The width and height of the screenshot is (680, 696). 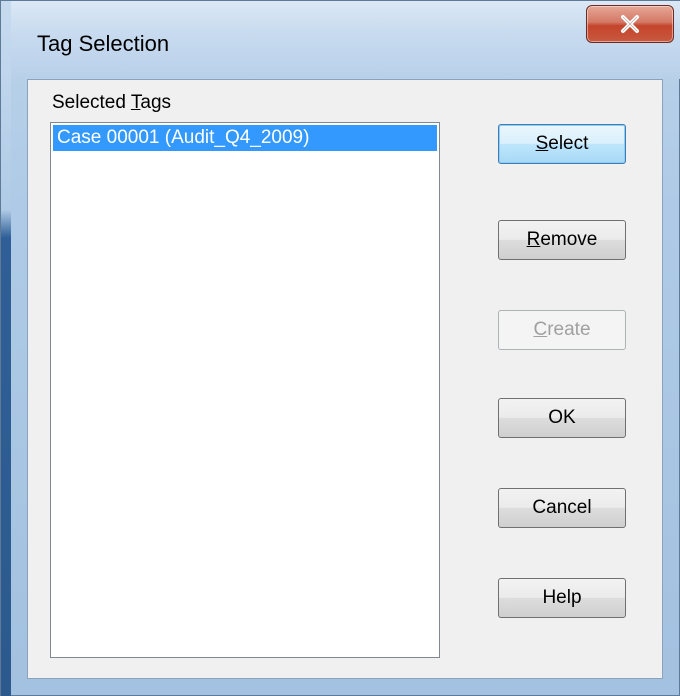 I want to click on cancel-button-label: Cancel, so click(x=562, y=507).